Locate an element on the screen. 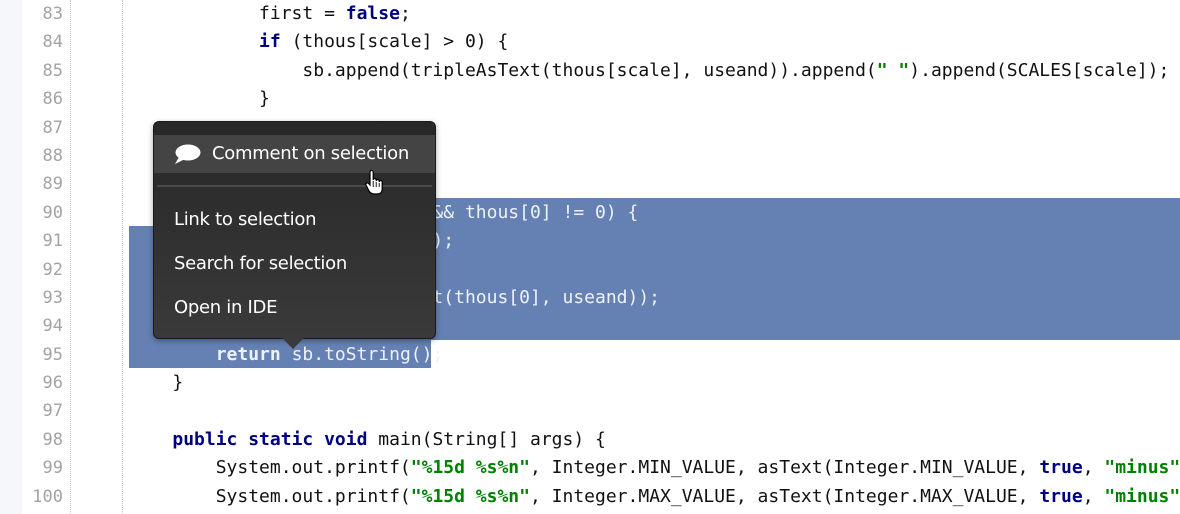  code-line: first = false; is located at coordinates (654, 14).